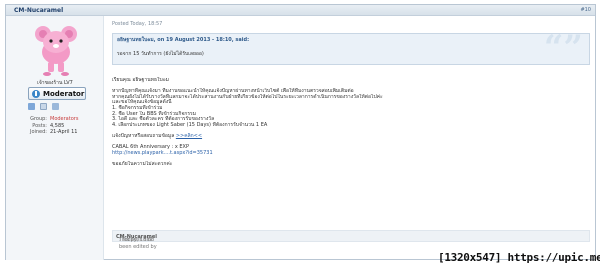 This screenshot has width=600, height=268. Describe the element at coordinates (56, 50) in the screenshot. I see `avatar` at that location.